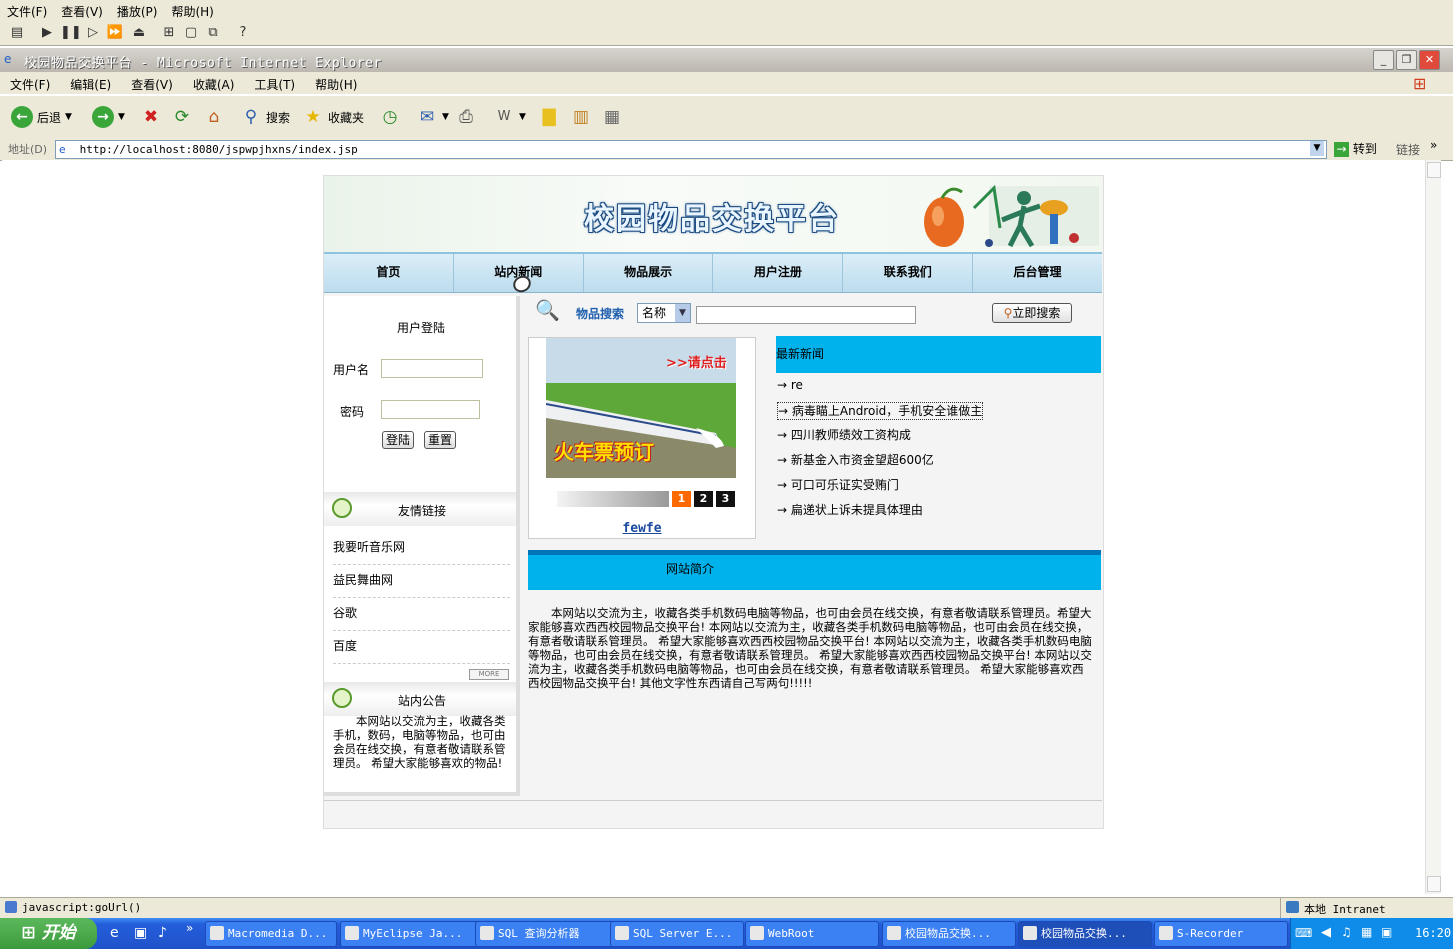  What do you see at coordinates (90, 82) in the screenshot?
I see `menu-edit: 编辑(E)` at bounding box center [90, 82].